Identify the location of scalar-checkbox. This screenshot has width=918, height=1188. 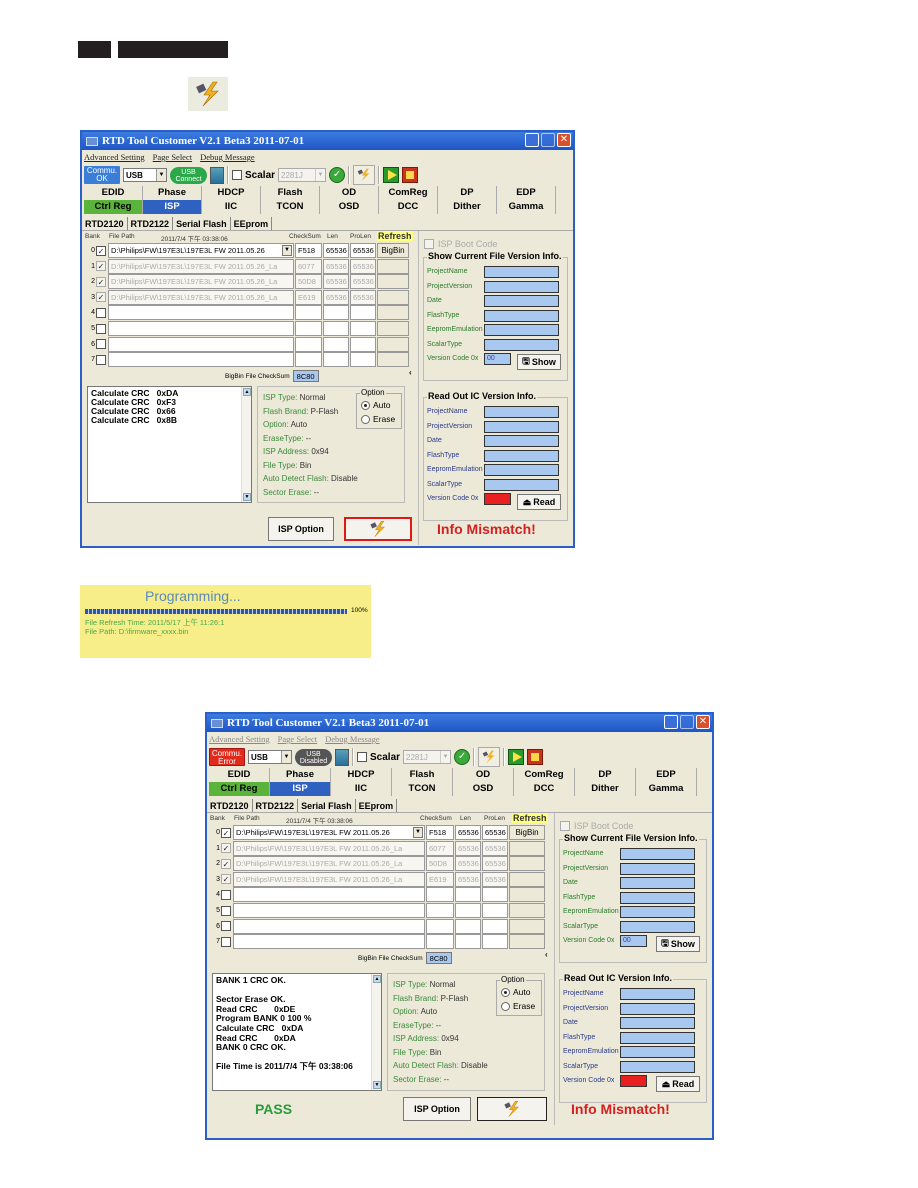
(362, 757).